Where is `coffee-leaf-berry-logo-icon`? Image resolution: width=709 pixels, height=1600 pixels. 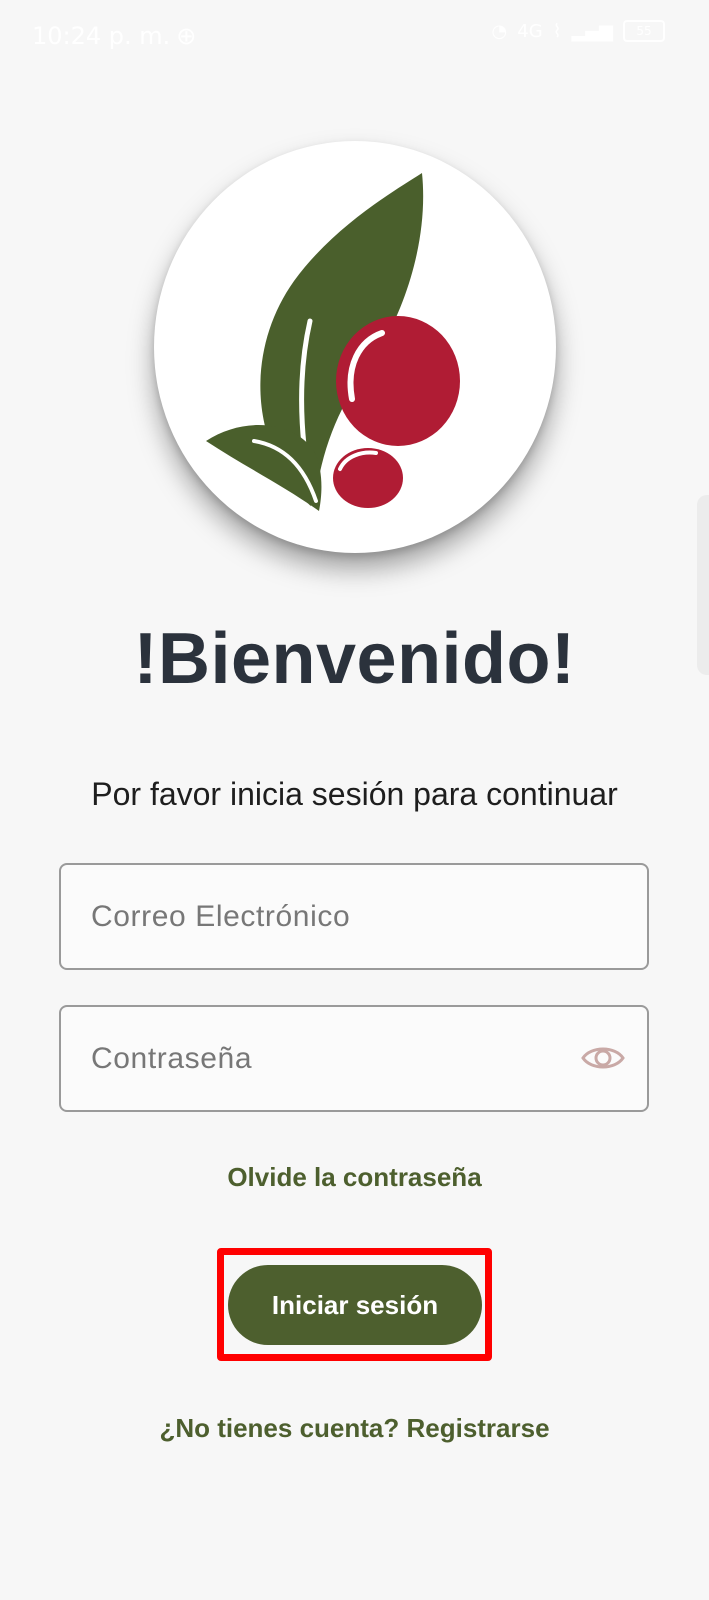 coffee-leaf-berry-logo-icon is located at coordinates (333, 342).